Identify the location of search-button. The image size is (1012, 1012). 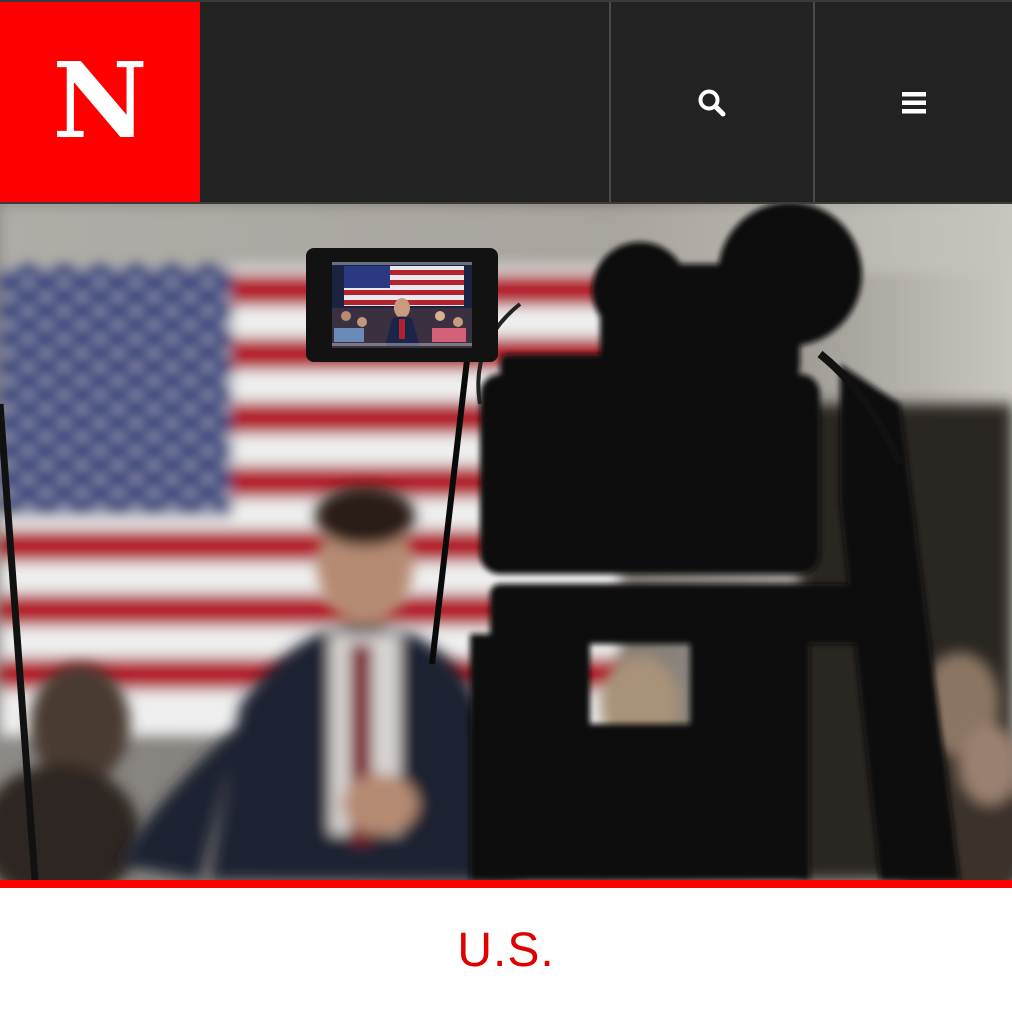
(711, 103).